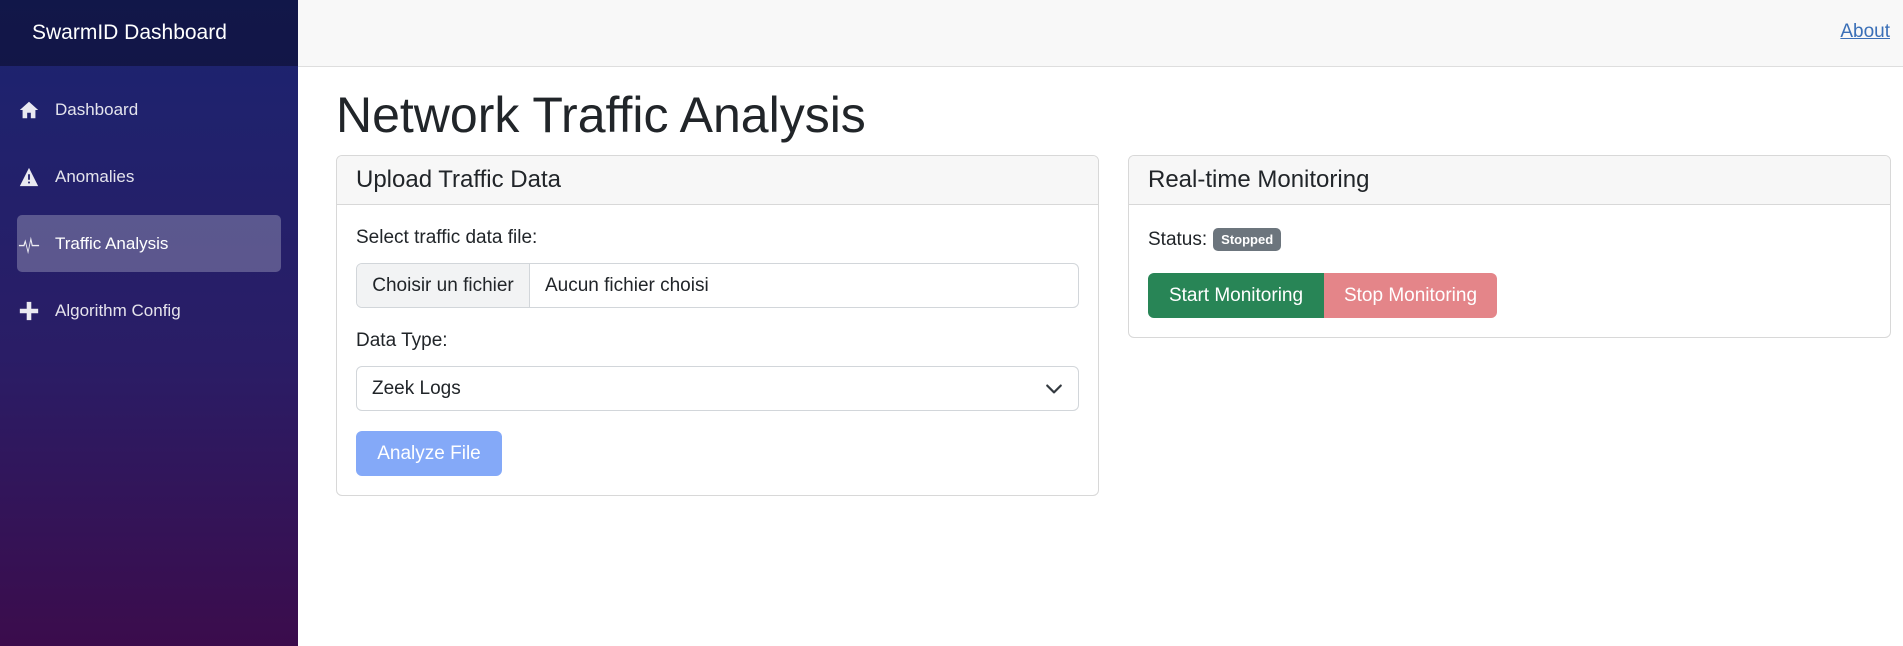  Describe the element at coordinates (1100, 33) in the screenshot. I see `top-navbar: About` at that location.